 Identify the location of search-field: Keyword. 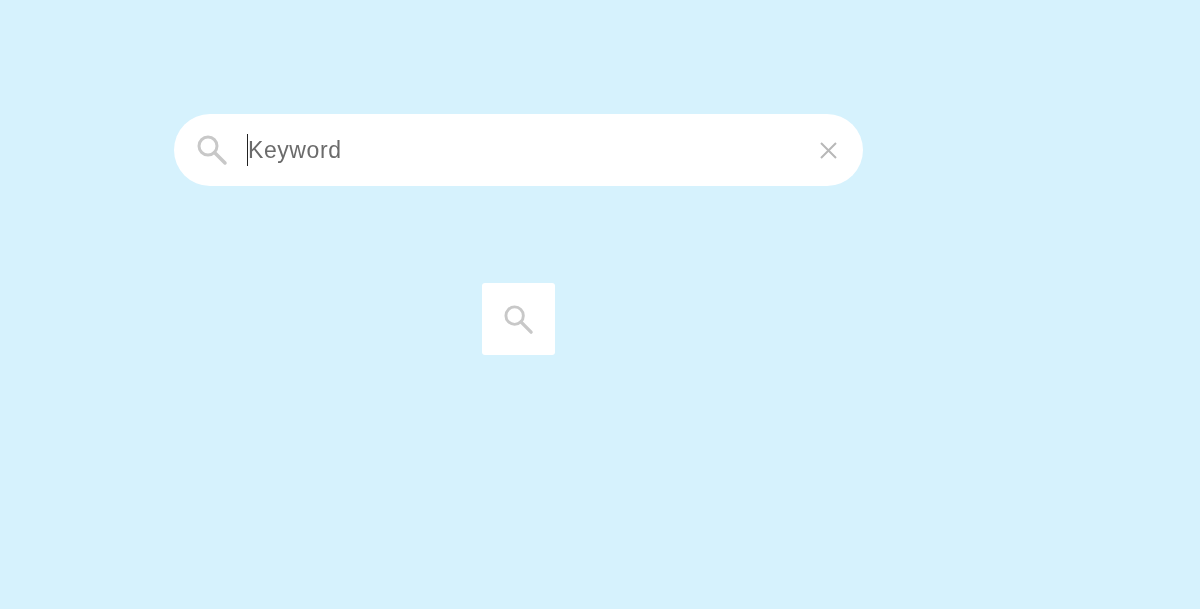
(518, 150).